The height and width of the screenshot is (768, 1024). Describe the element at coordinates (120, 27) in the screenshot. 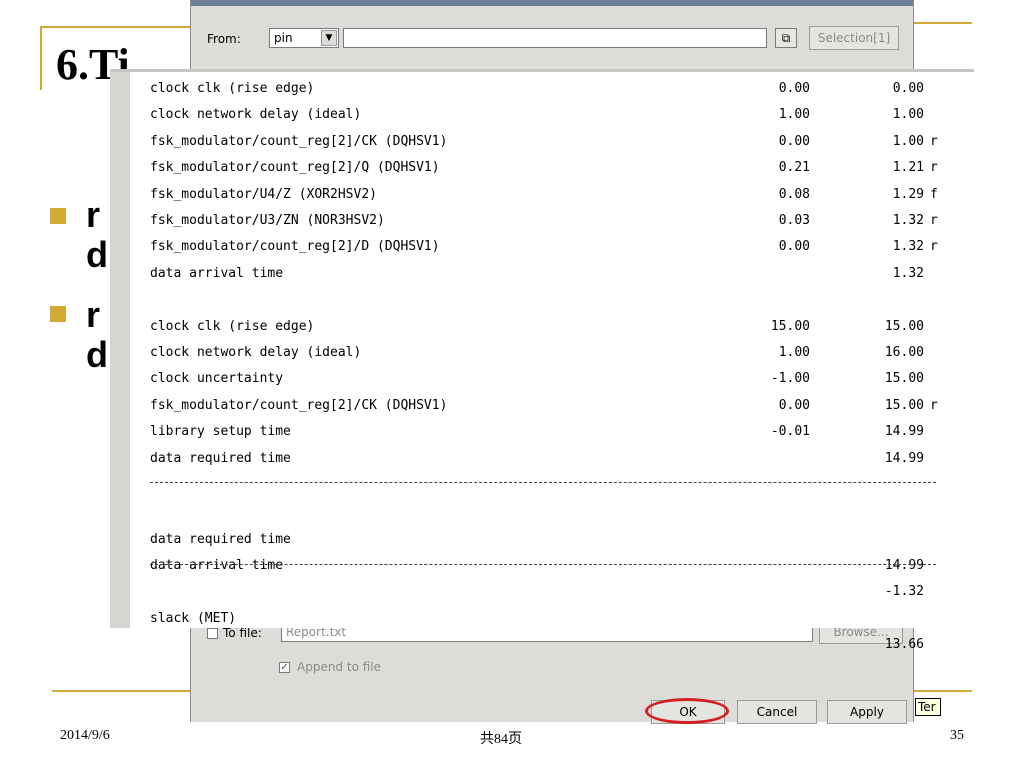

I see `slide-top-rule` at that location.